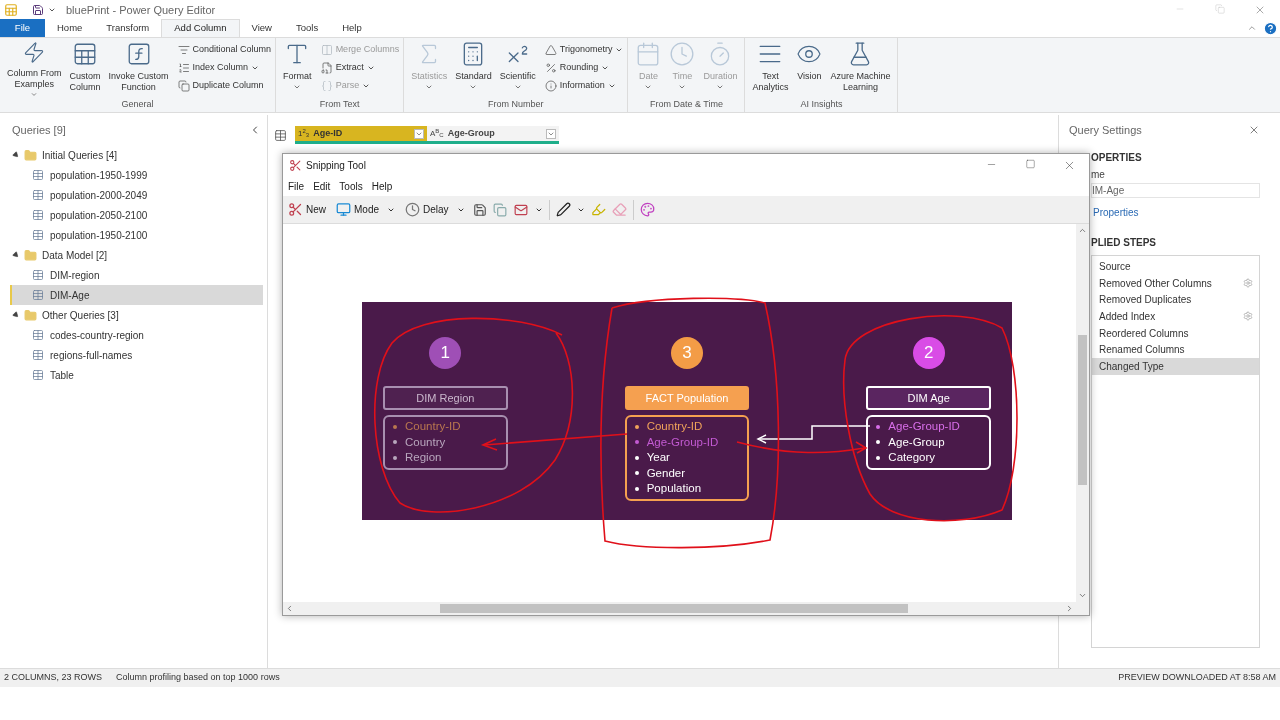 The height and width of the screenshot is (720, 1280). I want to click on column-header: A$^{B}$$_{C}$ Age-Group, so click(493, 135).